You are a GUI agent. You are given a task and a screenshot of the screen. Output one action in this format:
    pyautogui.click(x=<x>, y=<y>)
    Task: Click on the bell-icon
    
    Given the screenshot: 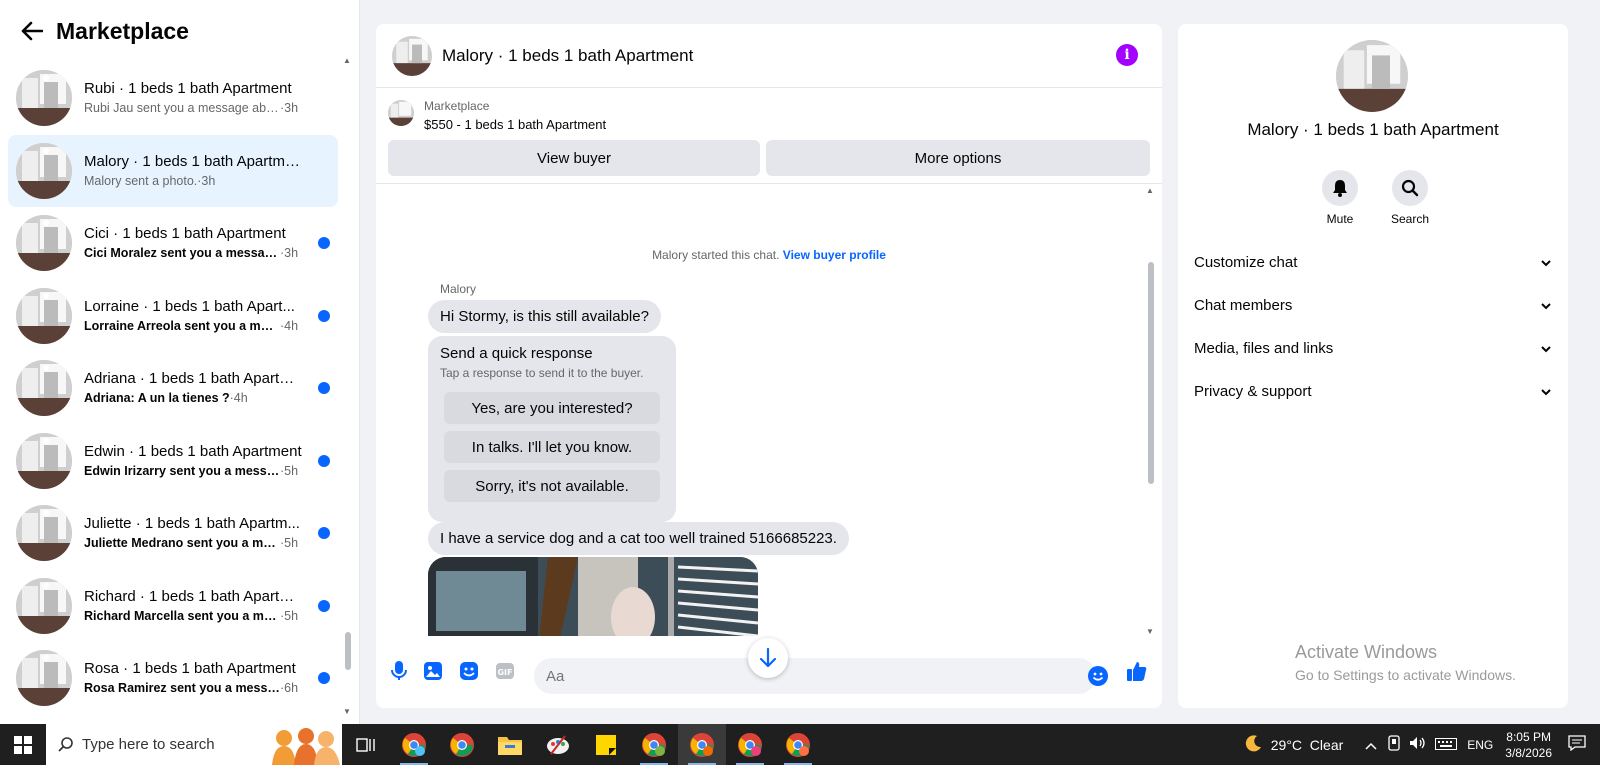 What is the action you would take?
    pyautogui.click(x=1340, y=188)
    